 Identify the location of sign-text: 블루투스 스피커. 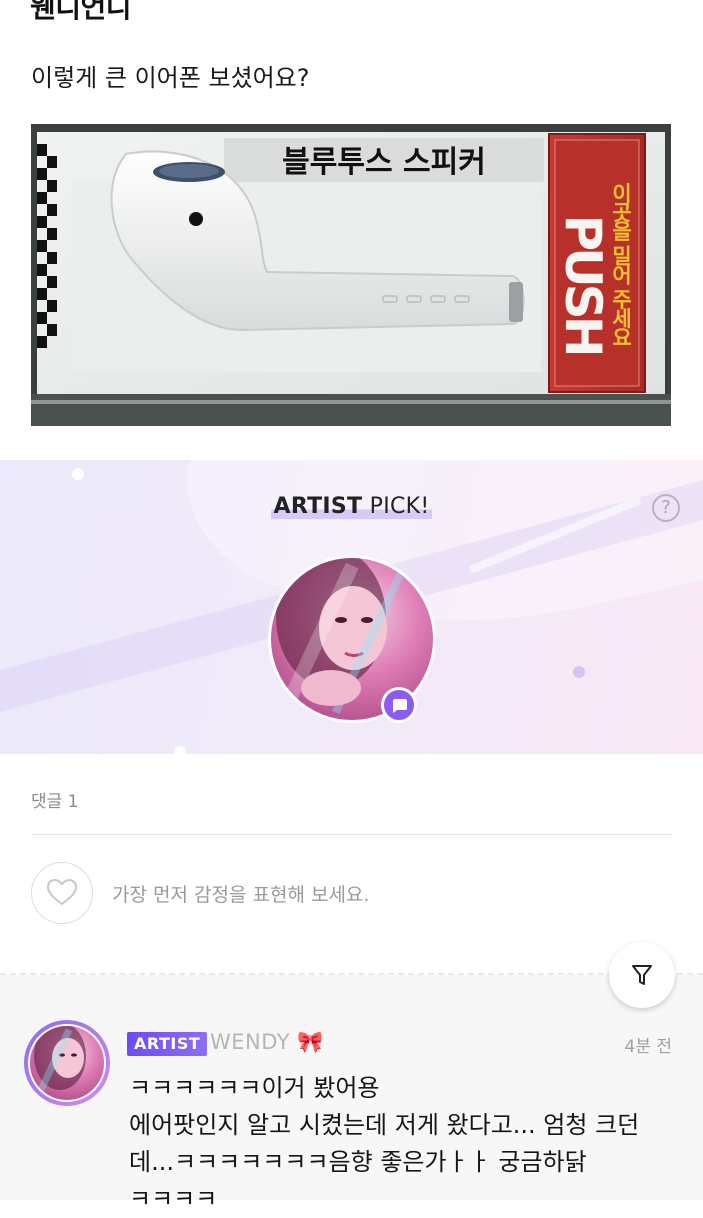
(384, 162).